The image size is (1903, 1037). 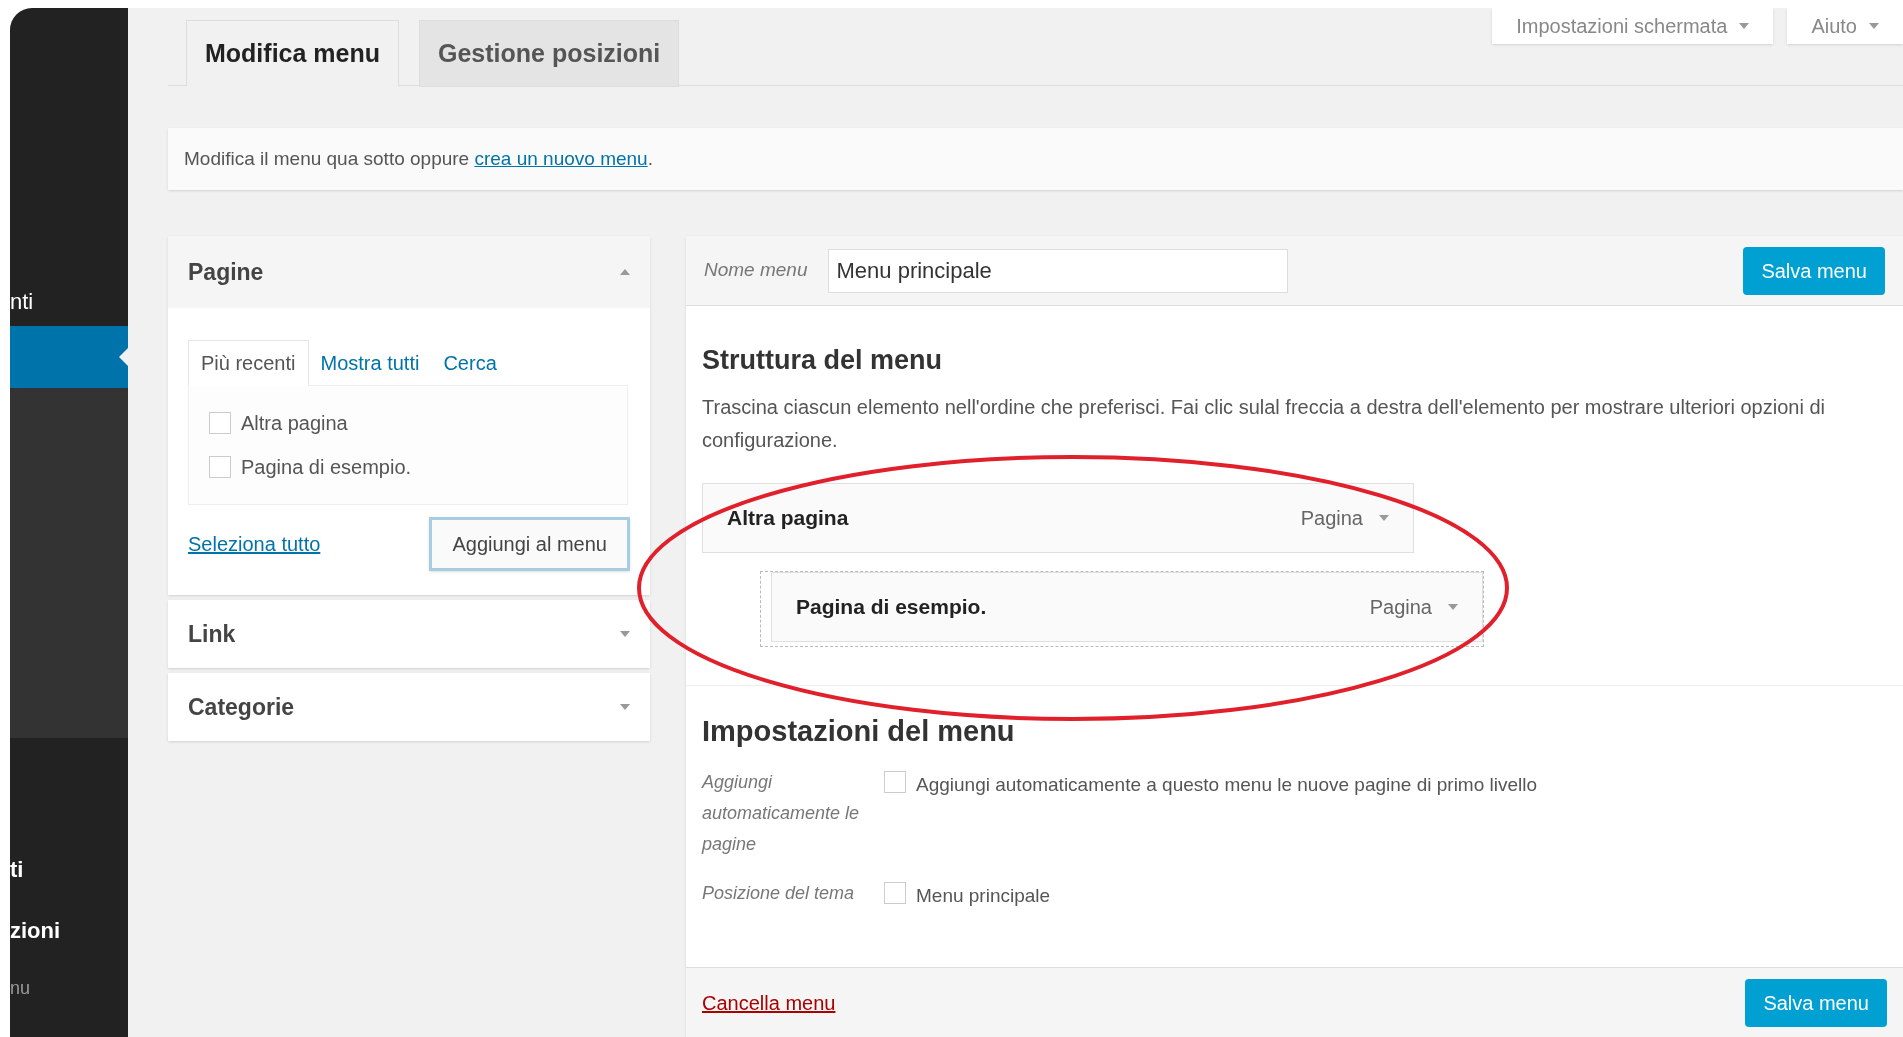 I want to click on sidebar-item: nti, so click(x=69, y=301).